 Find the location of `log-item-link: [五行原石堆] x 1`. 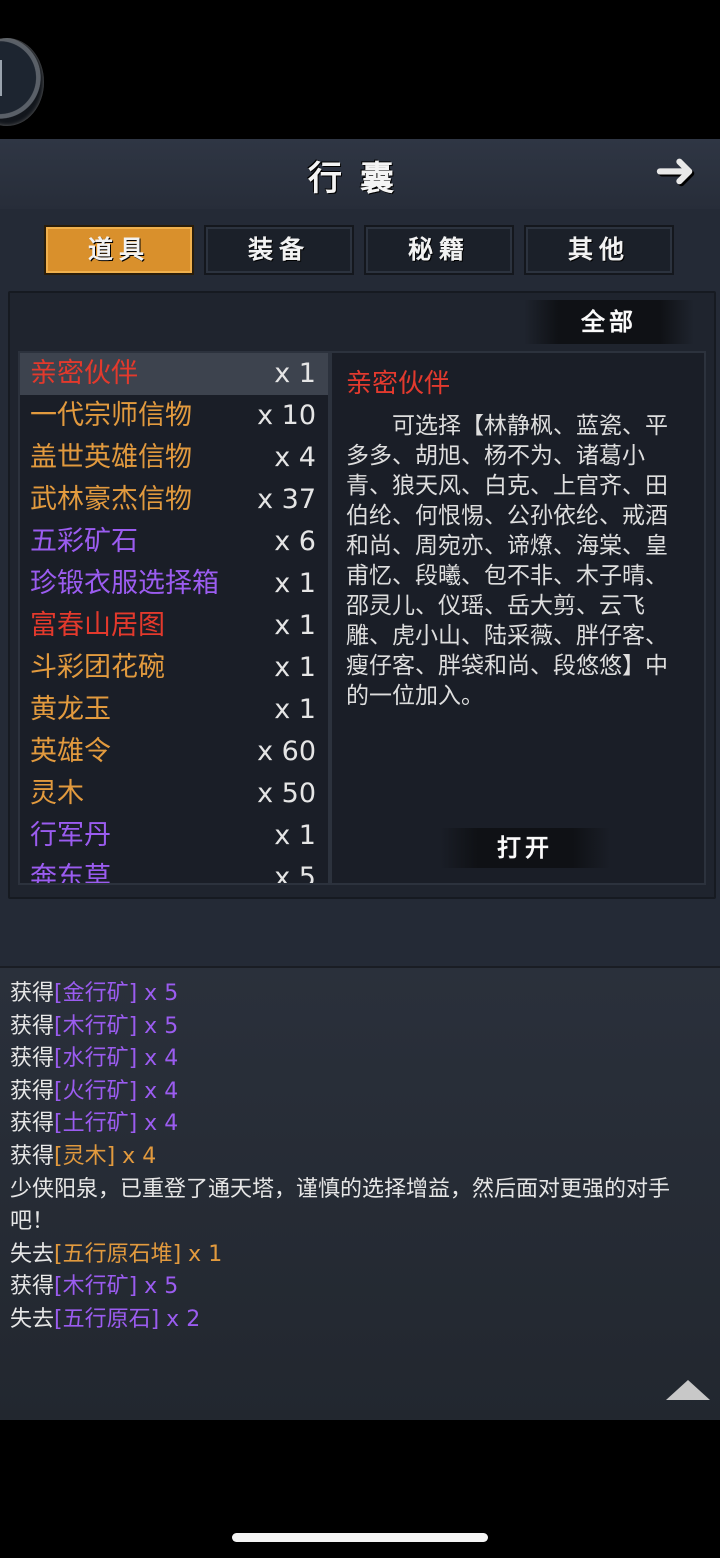

log-item-link: [五行原石堆] x 1 is located at coordinates (138, 1254).